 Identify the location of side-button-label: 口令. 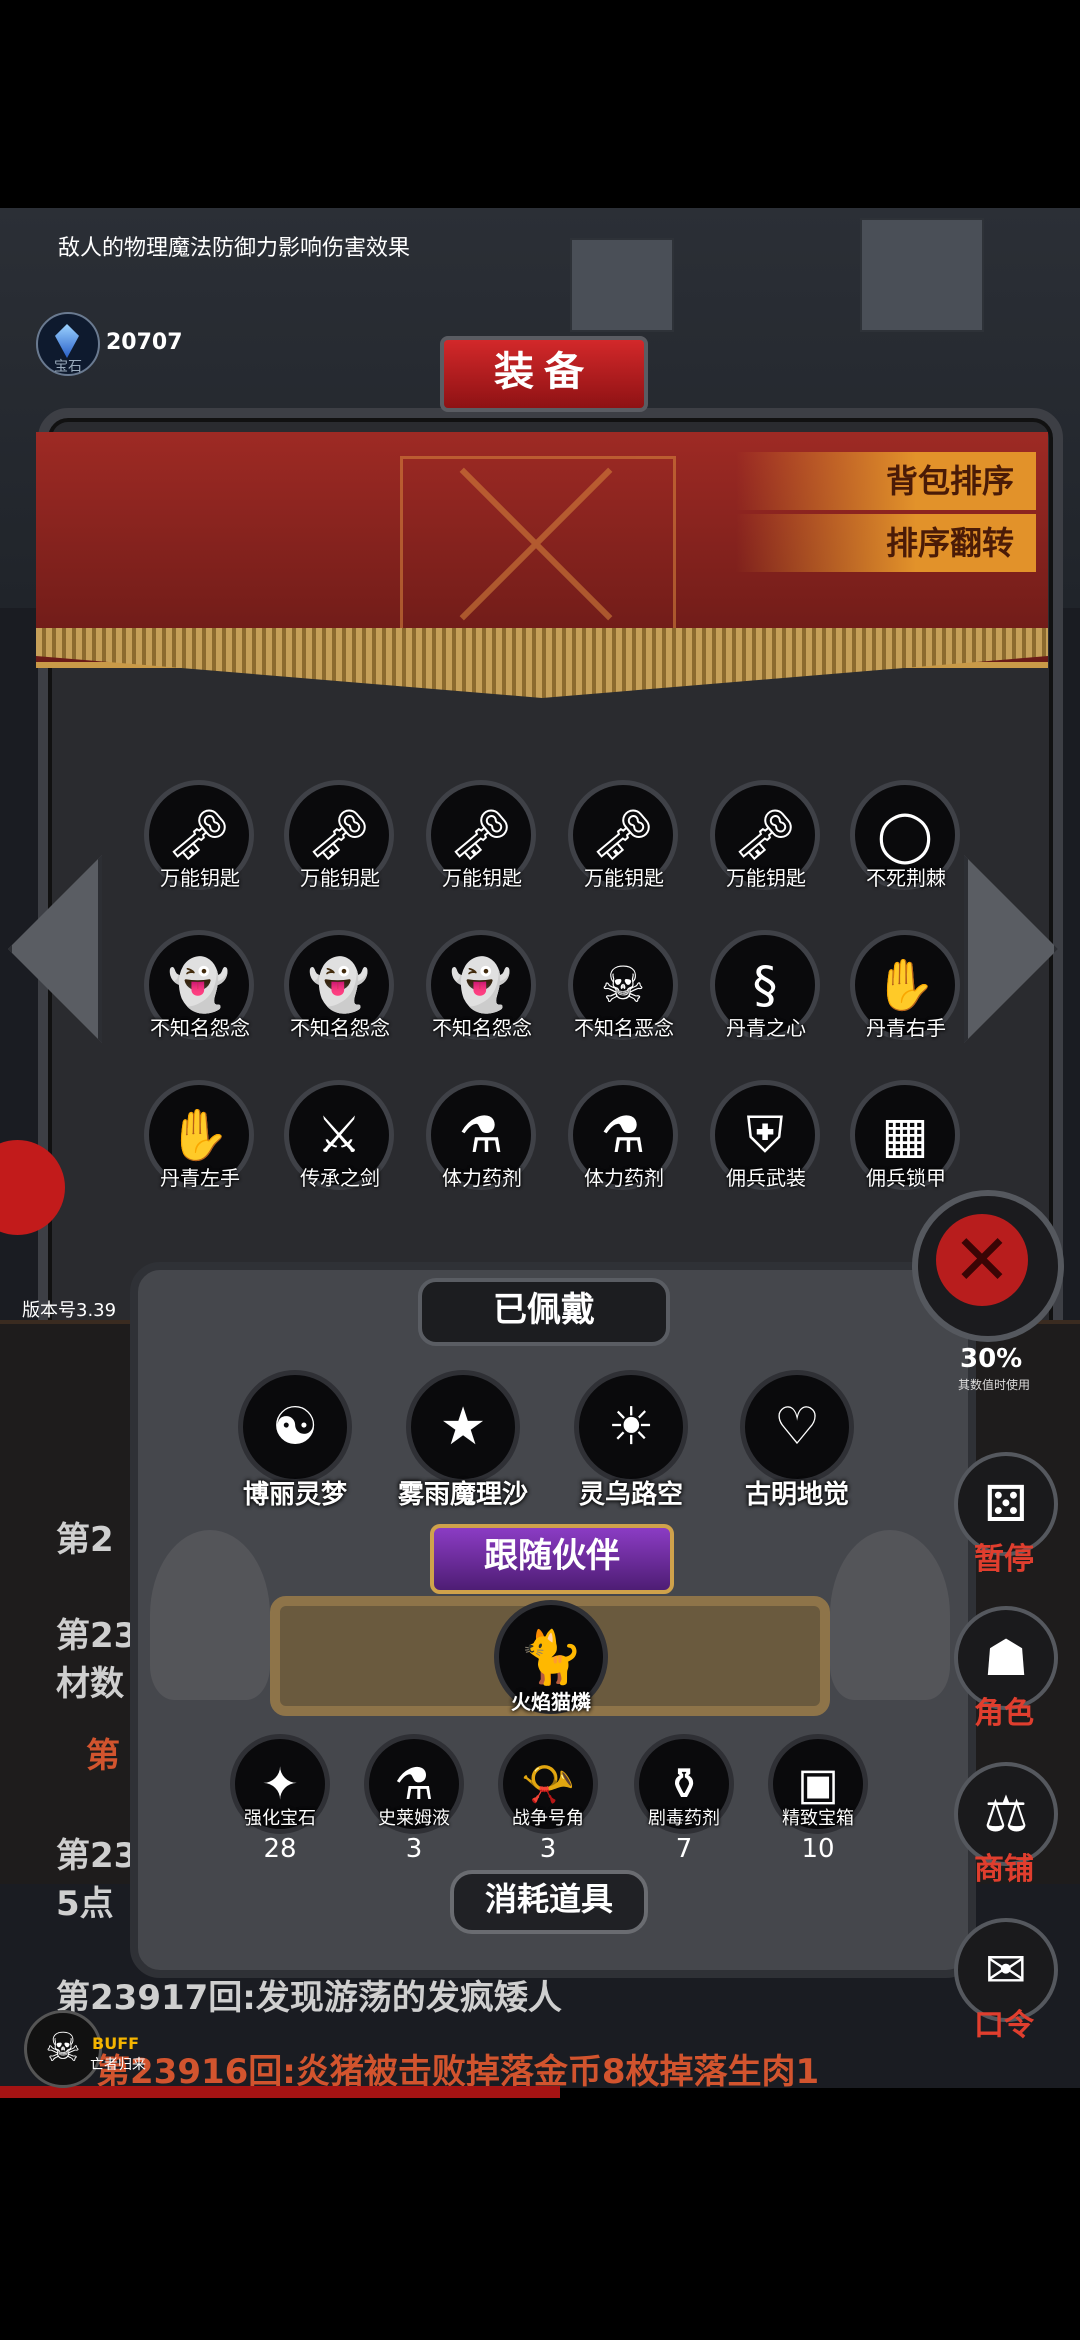
(1004, 2025).